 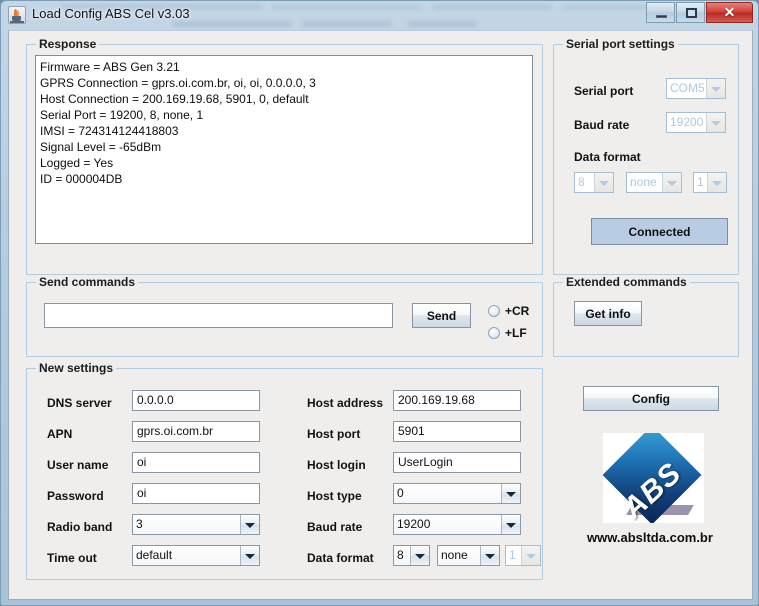 What do you see at coordinates (345, 403) in the screenshot?
I see `host-address-label: Host address` at bounding box center [345, 403].